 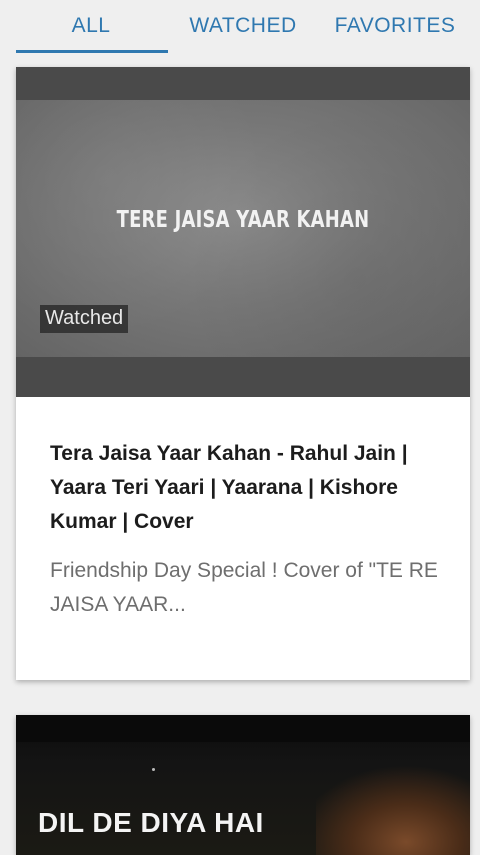 I want to click on selected-tab-indicator, so click(x=92, y=51).